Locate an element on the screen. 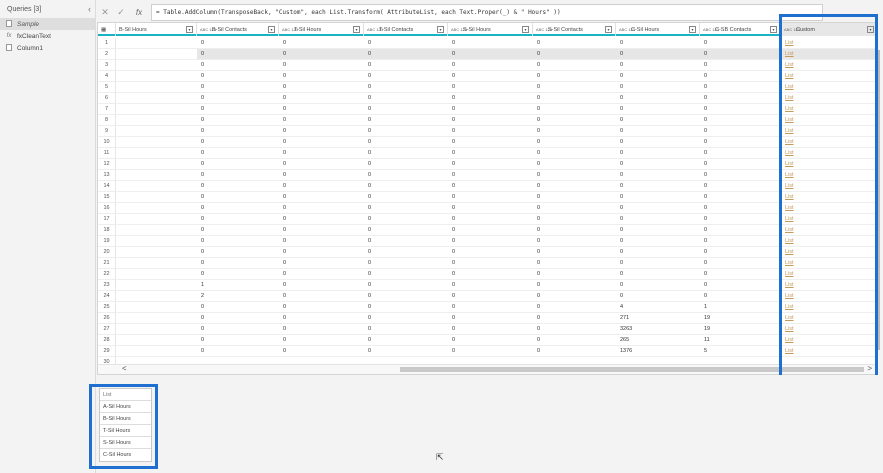 This screenshot has height=473, width=883. table-row: 14 0 0 0 0 0 0 0 List is located at coordinates (487, 186).